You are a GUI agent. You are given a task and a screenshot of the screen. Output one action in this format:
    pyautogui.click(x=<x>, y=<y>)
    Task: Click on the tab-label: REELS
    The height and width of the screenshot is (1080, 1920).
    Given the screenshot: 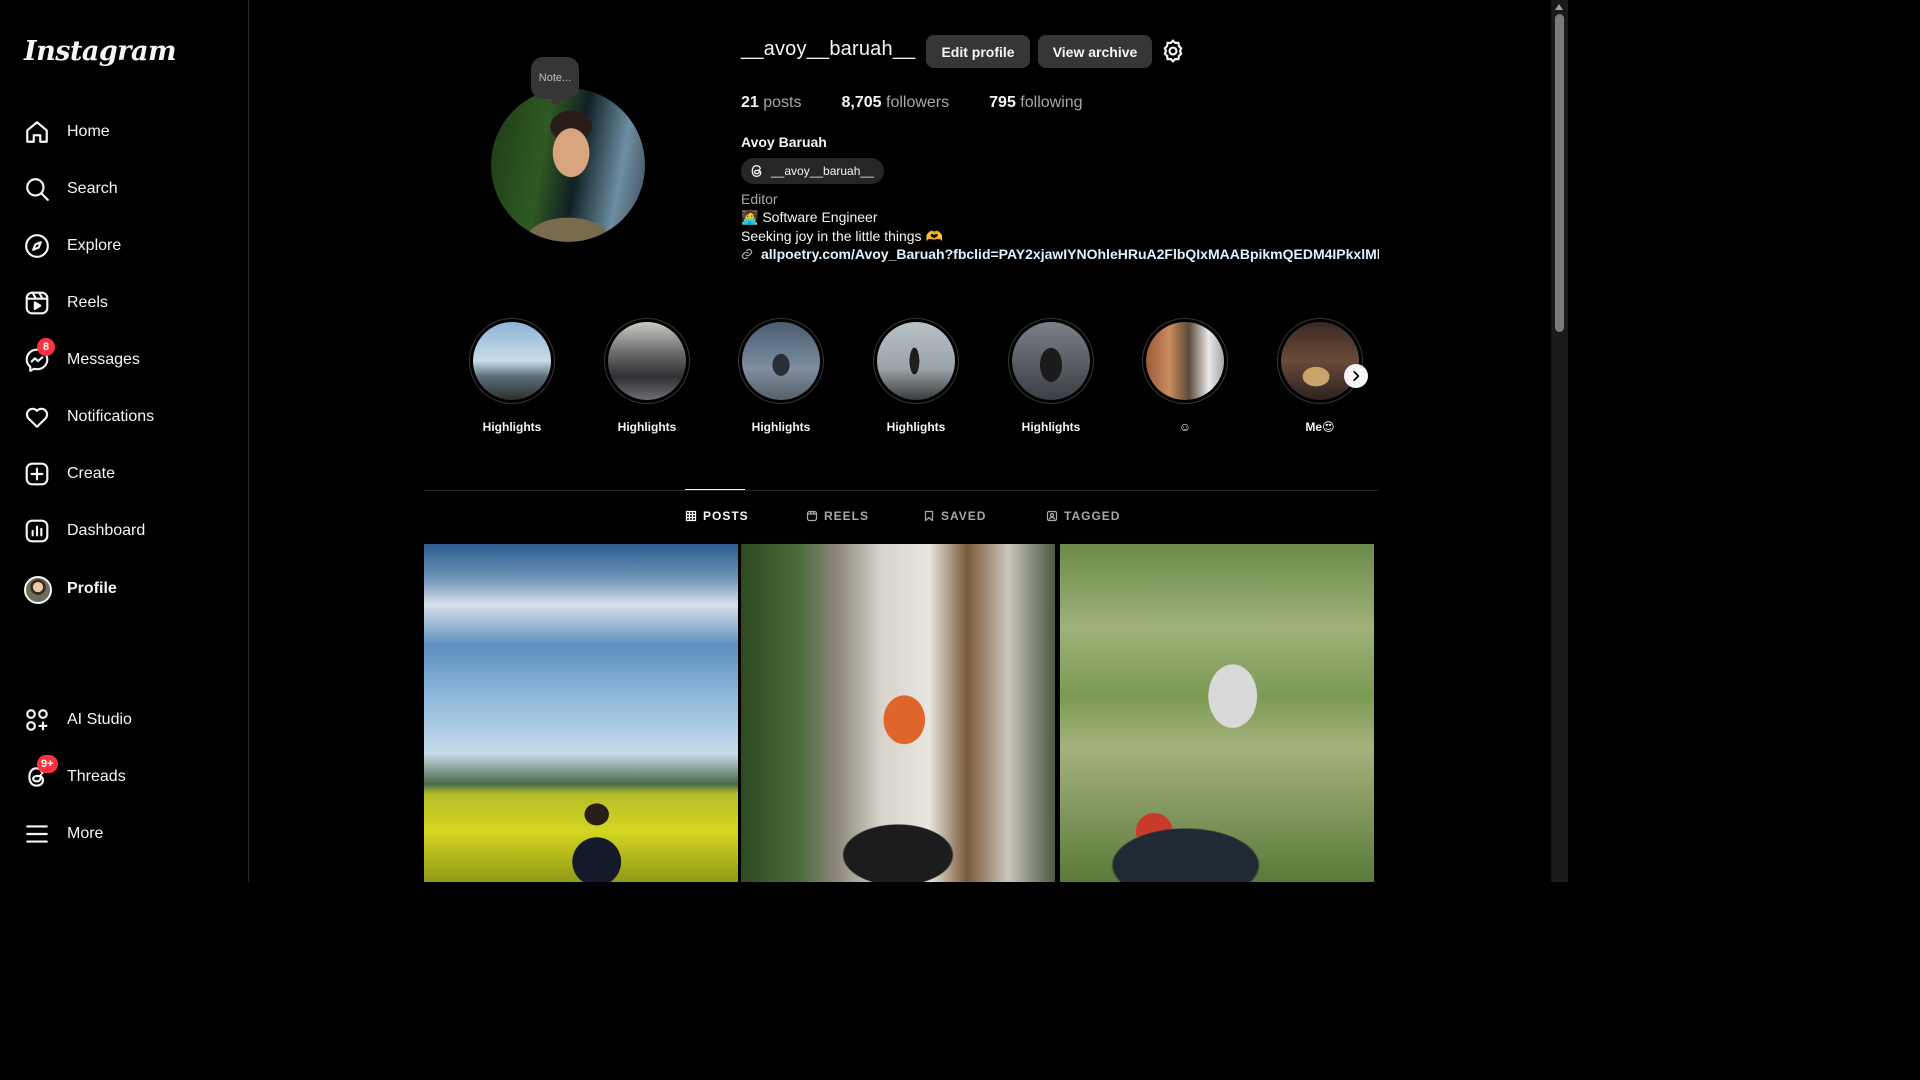 What is the action you would take?
    pyautogui.click(x=847, y=516)
    